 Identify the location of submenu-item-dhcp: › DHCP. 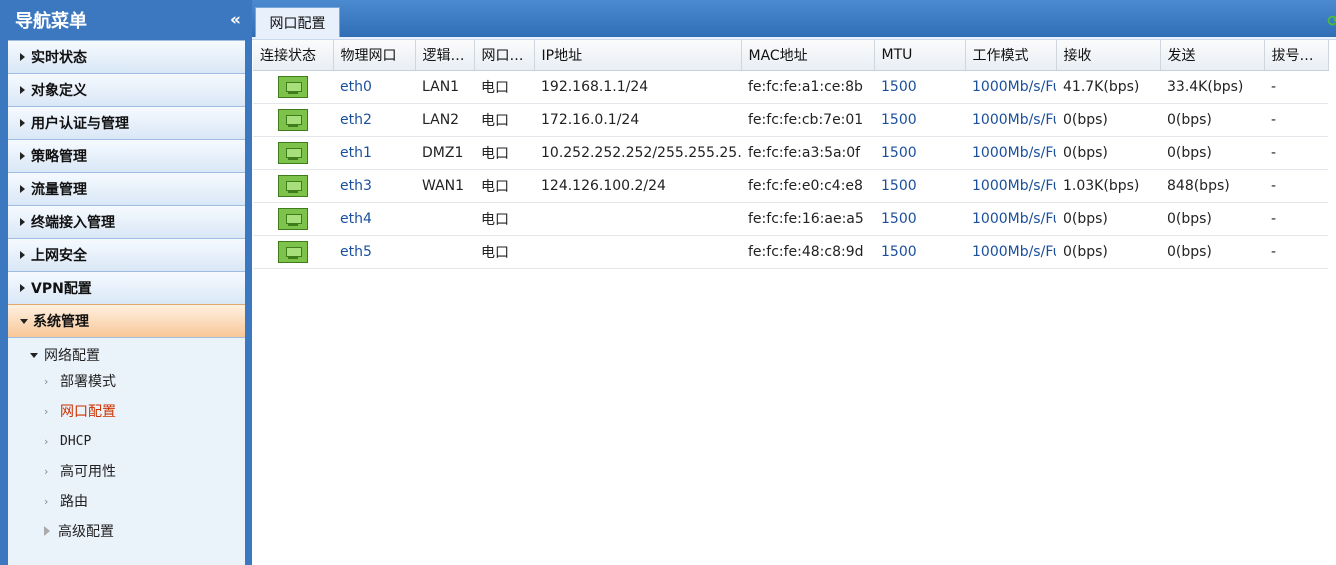
(126, 441).